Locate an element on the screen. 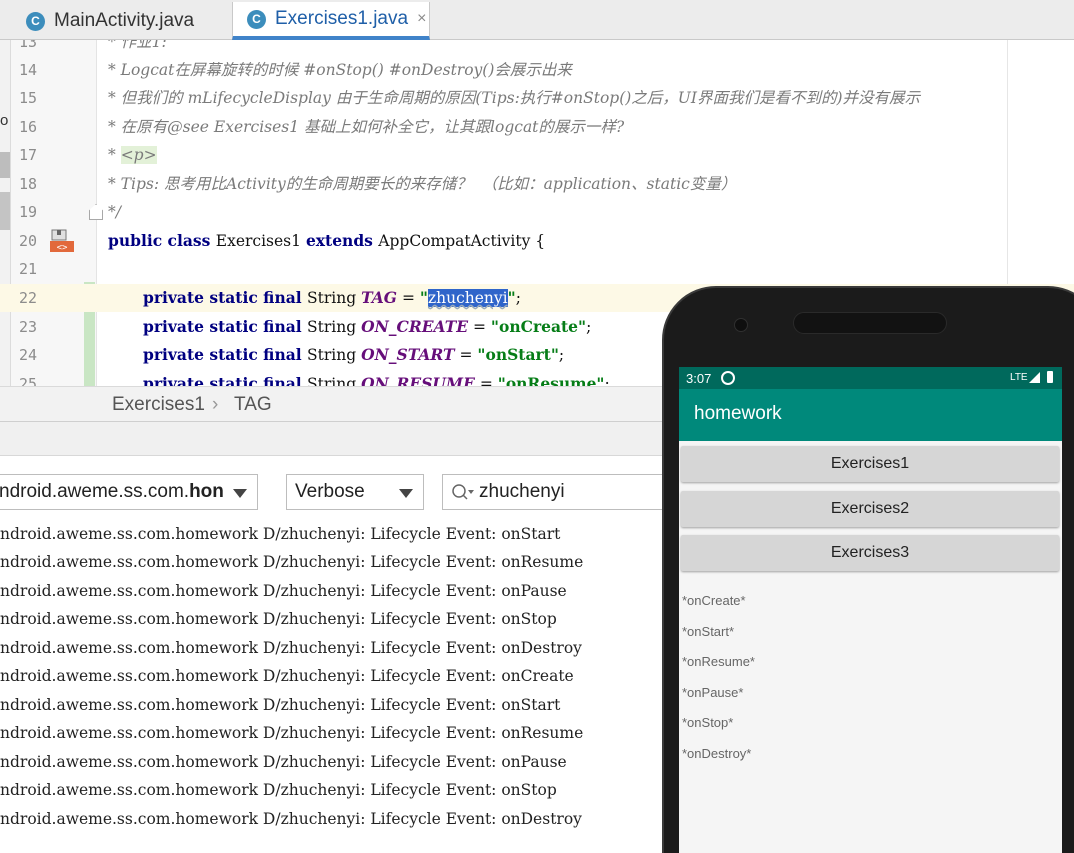 The height and width of the screenshot is (853, 1074). exercises2-button: Exercises2 is located at coordinates (870, 509).